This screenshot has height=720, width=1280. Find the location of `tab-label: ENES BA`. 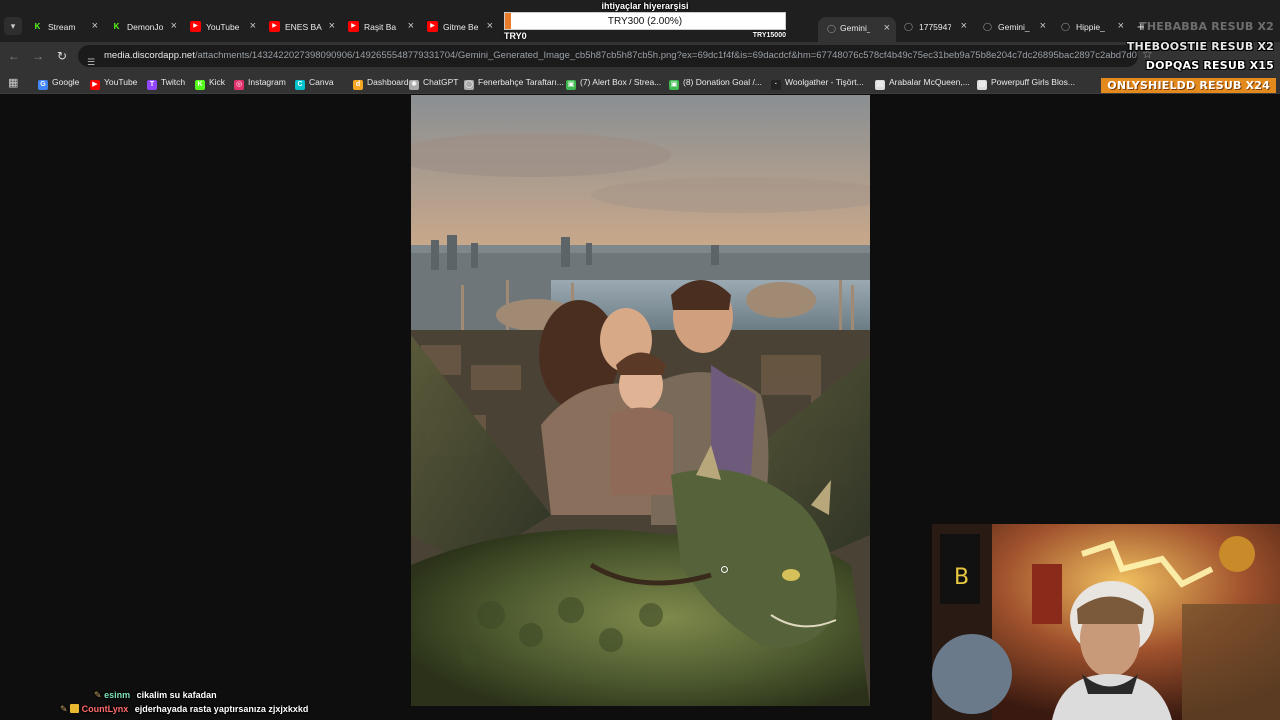

tab-label: ENES BA is located at coordinates (303, 27).